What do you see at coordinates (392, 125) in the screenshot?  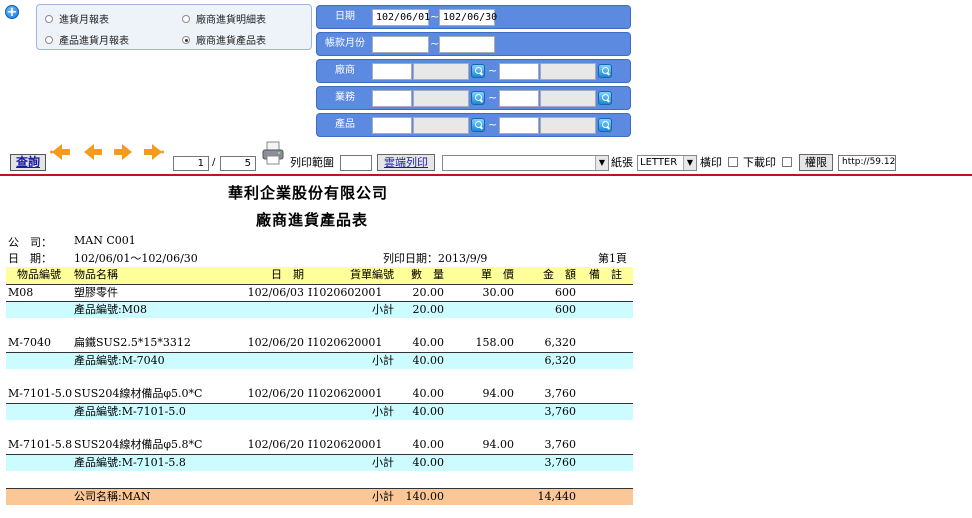 I see `product-from-code-input` at bounding box center [392, 125].